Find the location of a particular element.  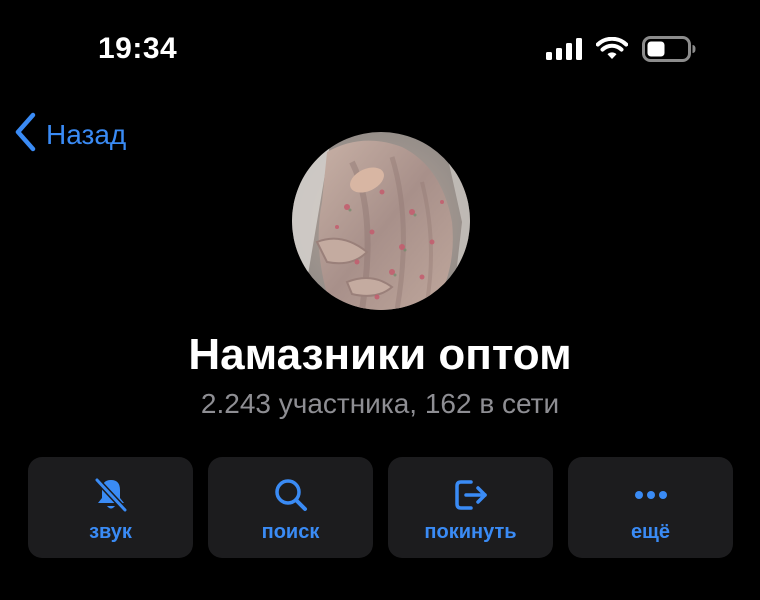

bell-slash-icon is located at coordinates (111, 495).